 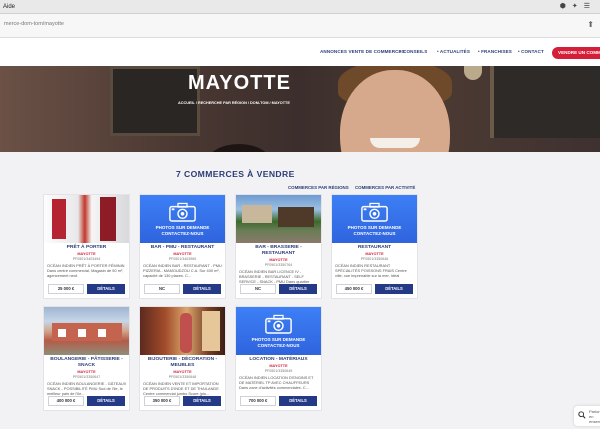 I want to click on listing-ref: PF0501/3350646, so click(x=374, y=258).